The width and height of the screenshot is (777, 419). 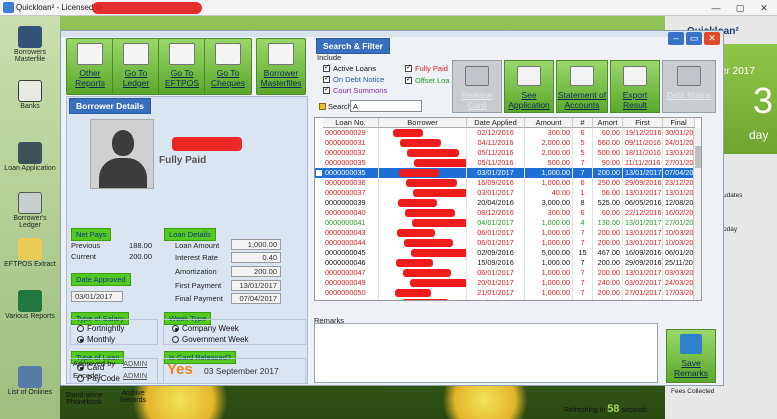 What do you see at coordinates (679, 123) in the screenshot?
I see `column-header: Final` at bounding box center [679, 123].